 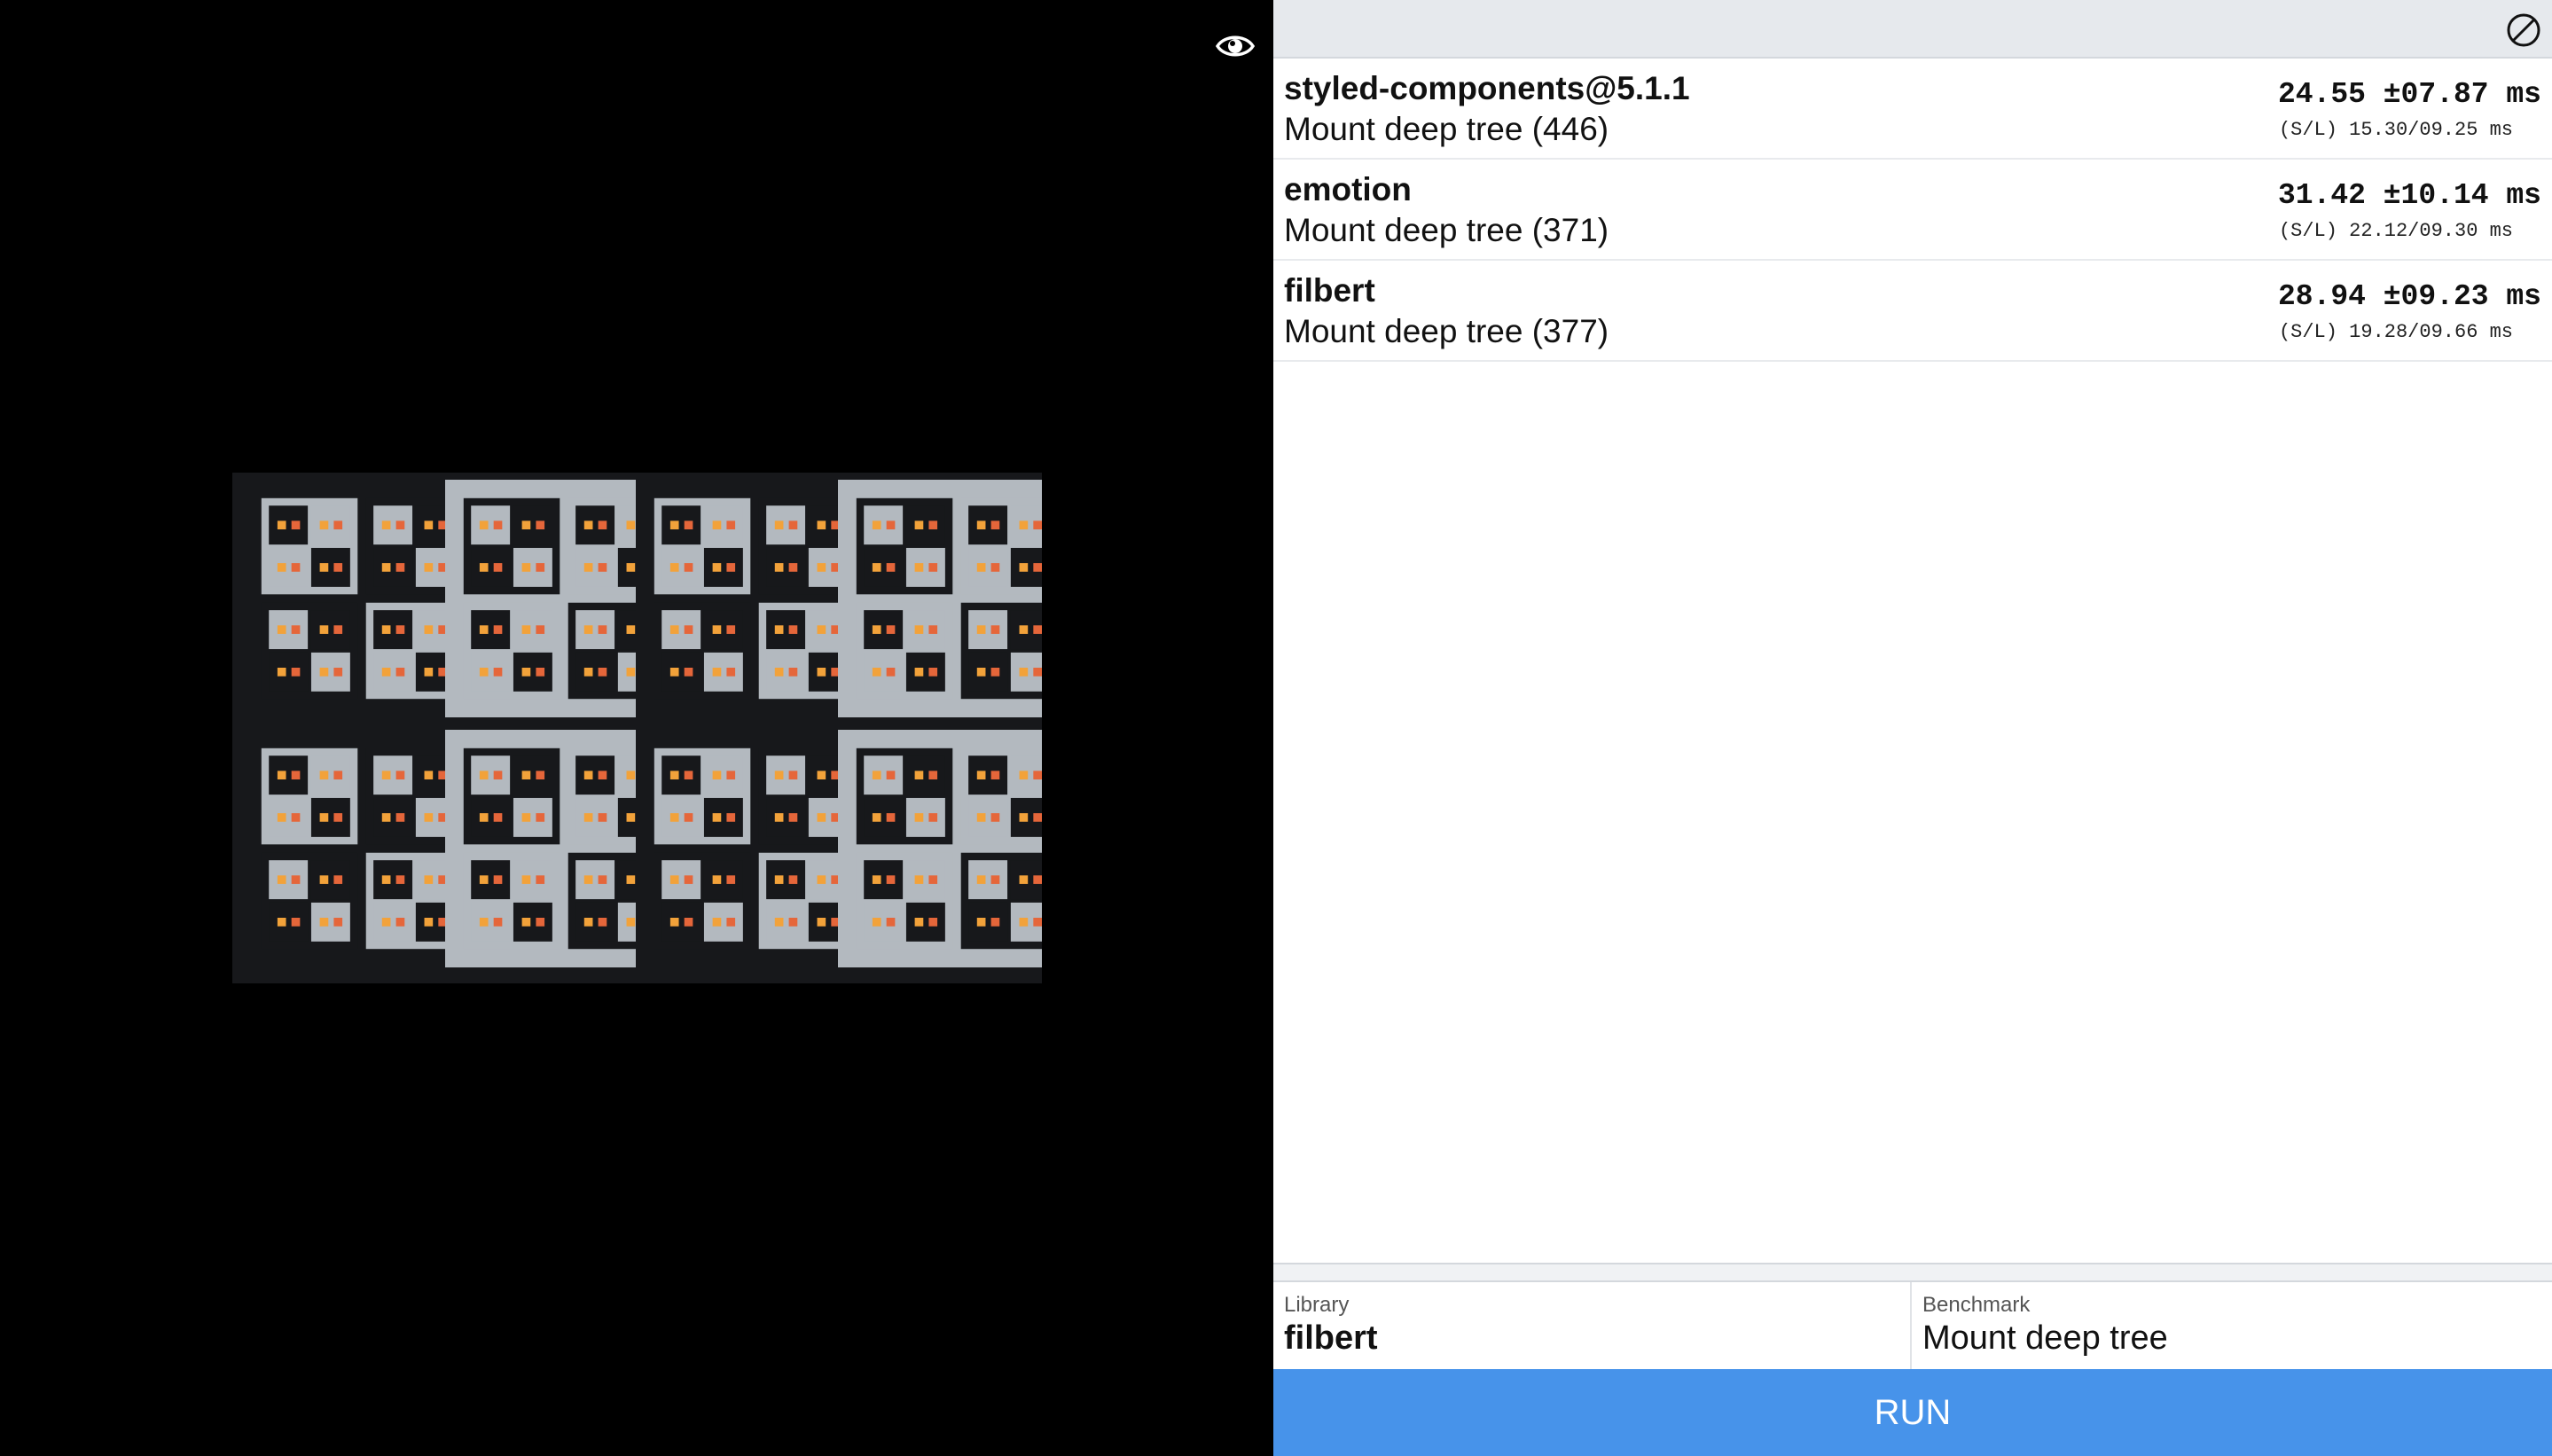 What do you see at coordinates (1912, 1412) in the screenshot?
I see `run-button: RUN` at bounding box center [1912, 1412].